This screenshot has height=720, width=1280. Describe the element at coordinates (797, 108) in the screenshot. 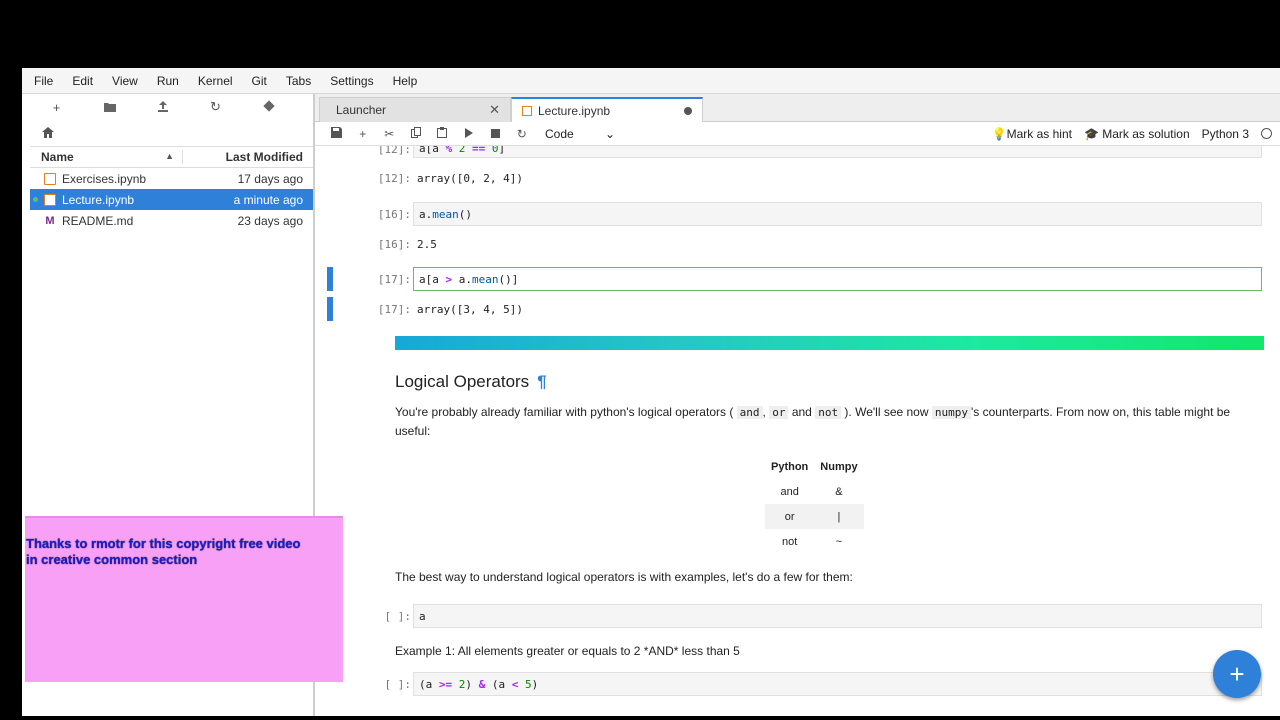

I see `tab-bar: Launcher ✕ Lecture.ipynb` at that location.